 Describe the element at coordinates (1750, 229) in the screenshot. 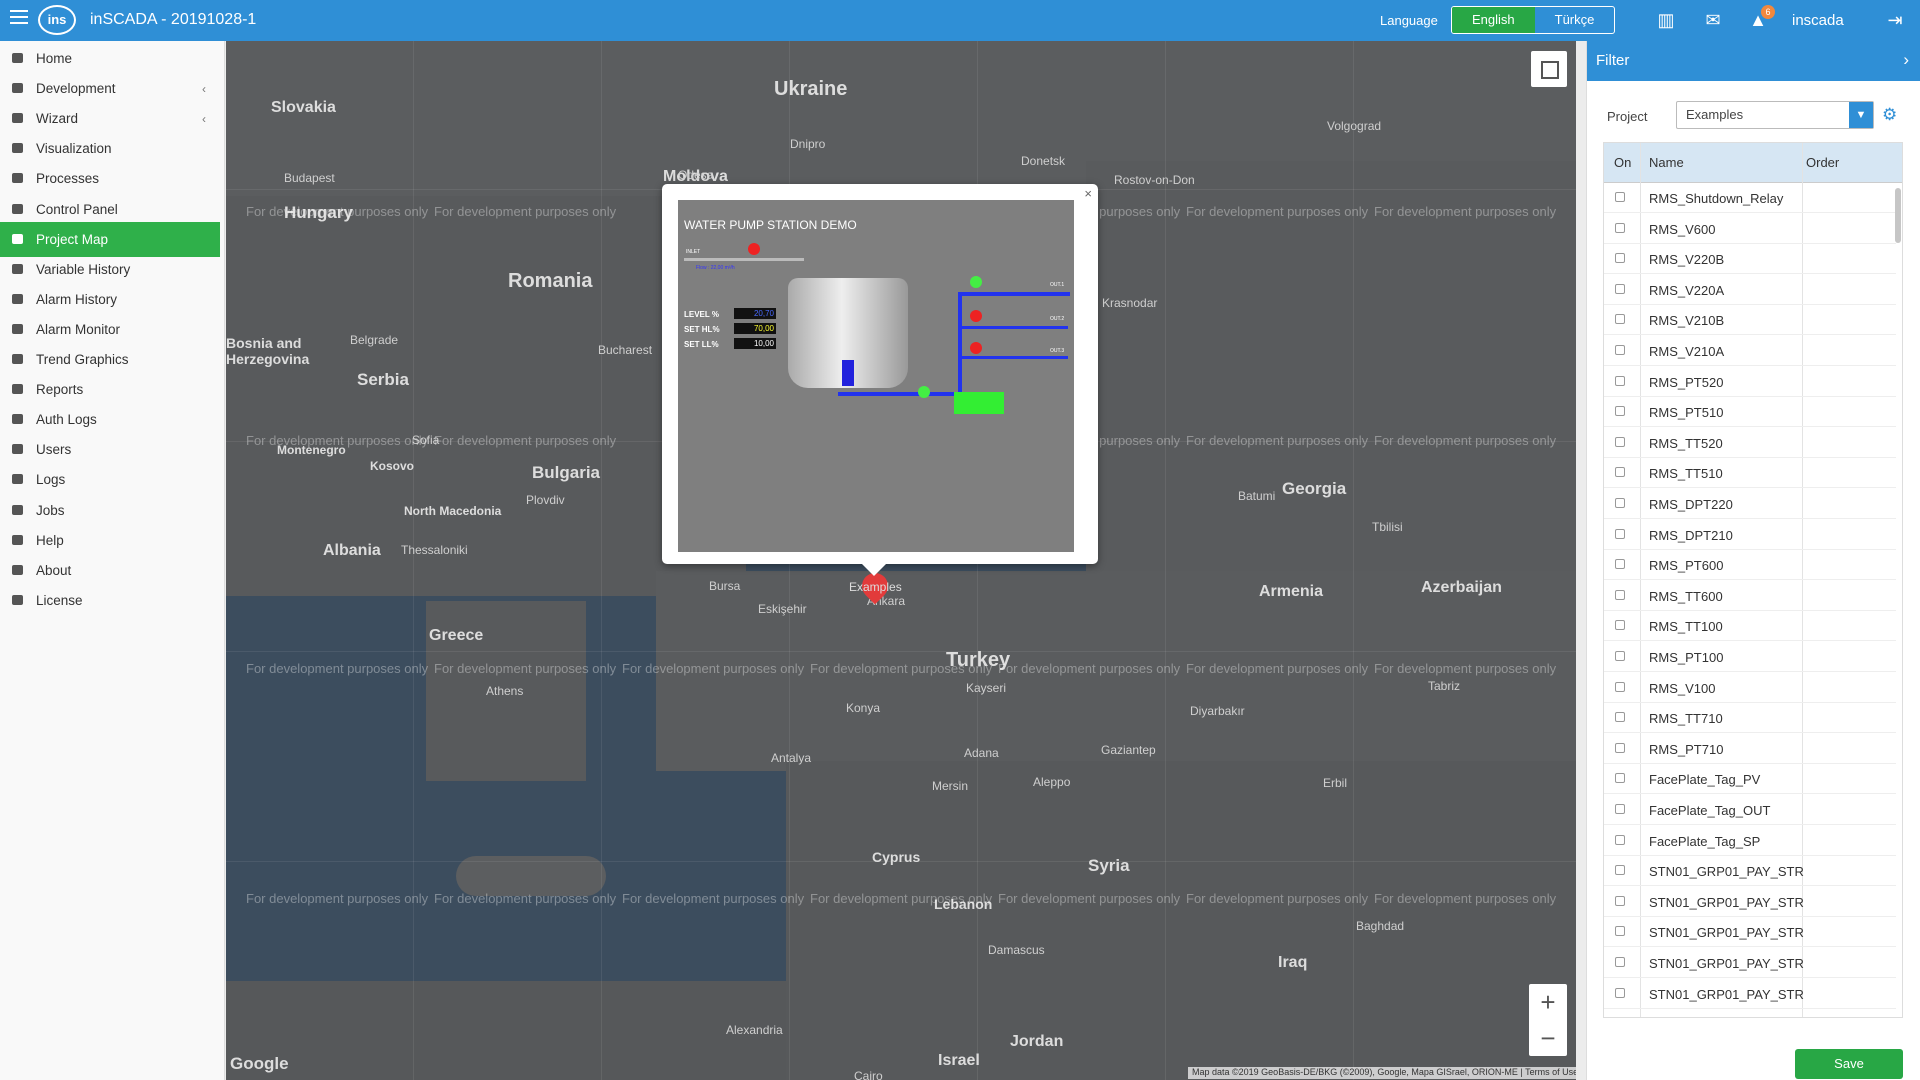

I see `table-row: RMS_V600` at that location.